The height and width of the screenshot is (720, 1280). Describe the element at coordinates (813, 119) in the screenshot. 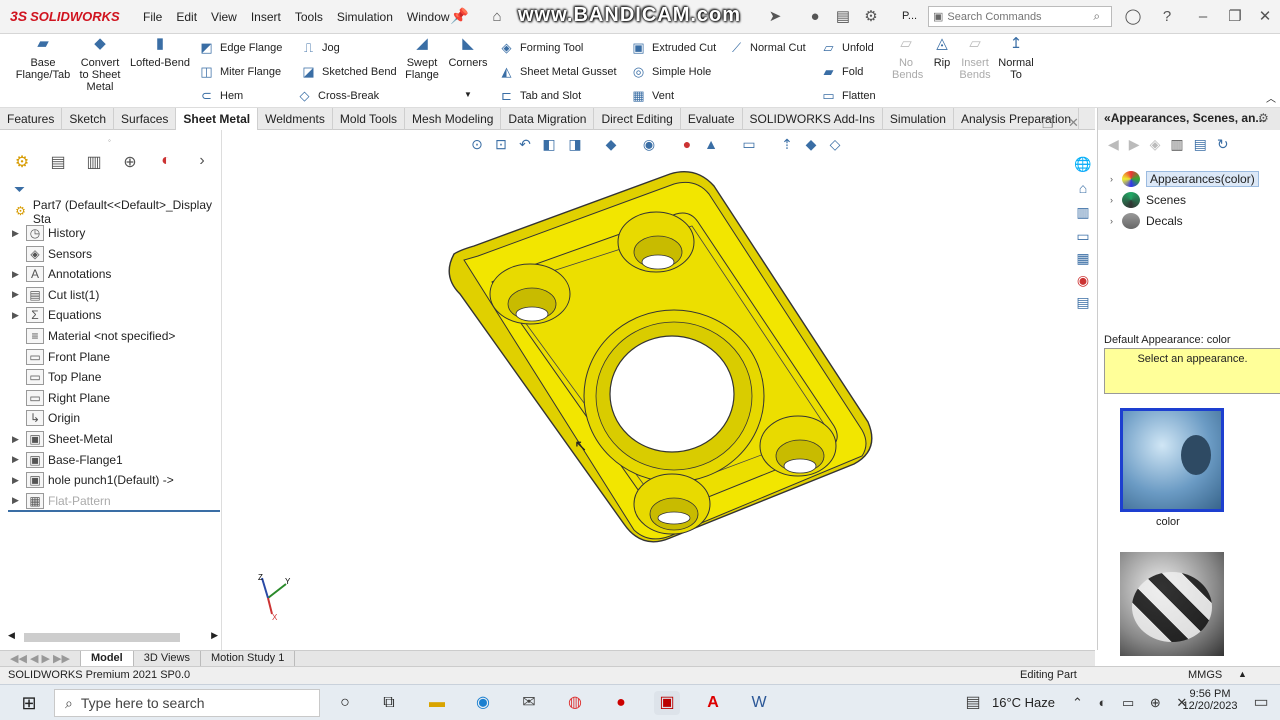

I see `tab-solidworks-add-ins: SOLIDWORKS Add-Ins` at that location.